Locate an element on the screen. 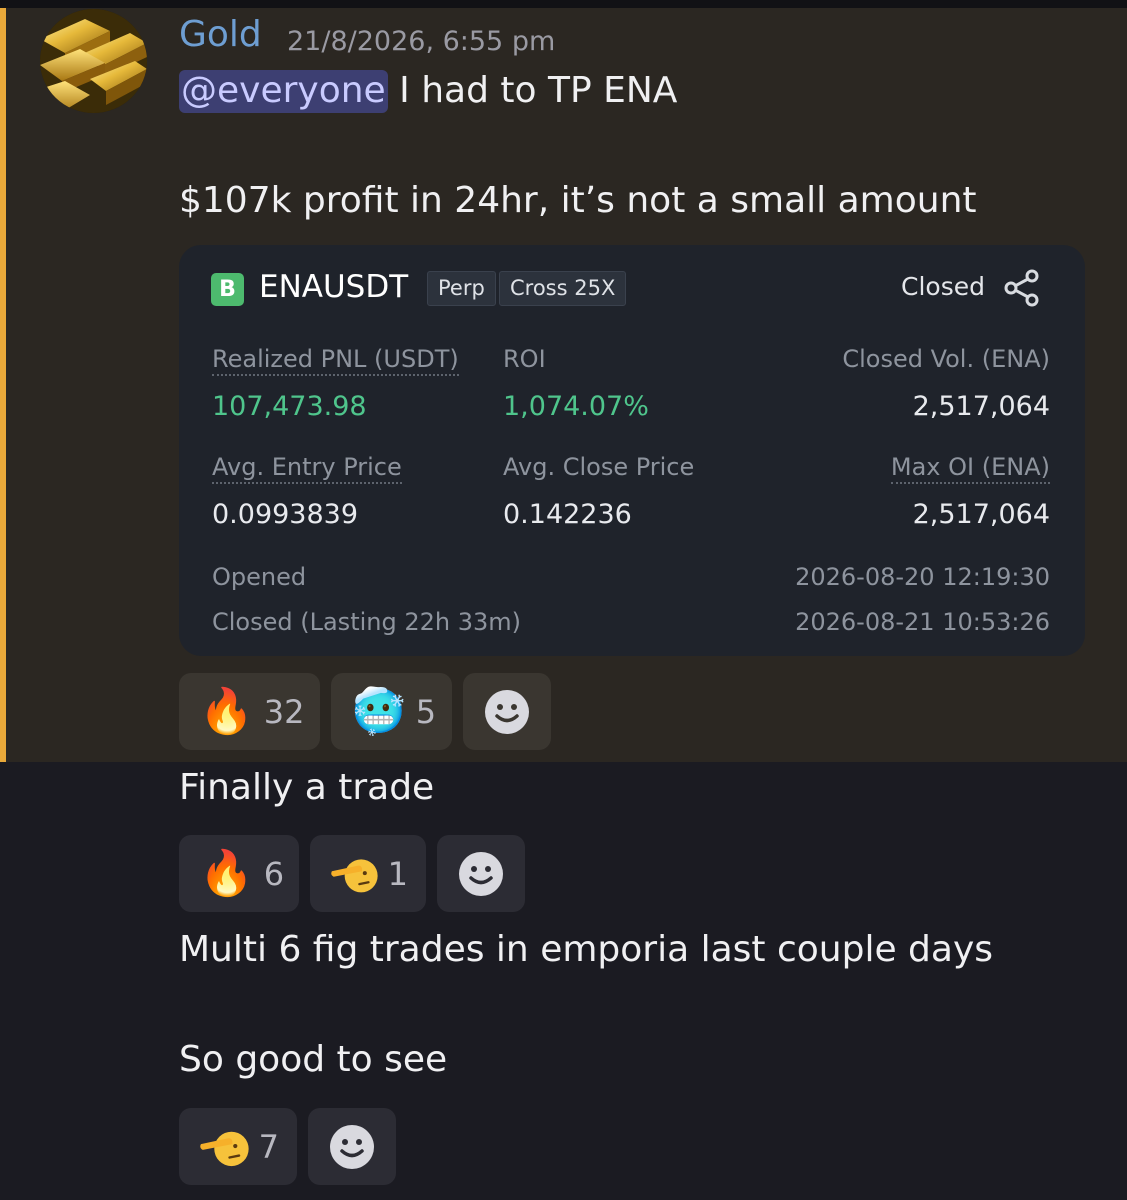 Image resolution: width=1127 pixels, height=1200 pixels. cold-face-emoji-icon: 🥶 is located at coordinates (378, 711).